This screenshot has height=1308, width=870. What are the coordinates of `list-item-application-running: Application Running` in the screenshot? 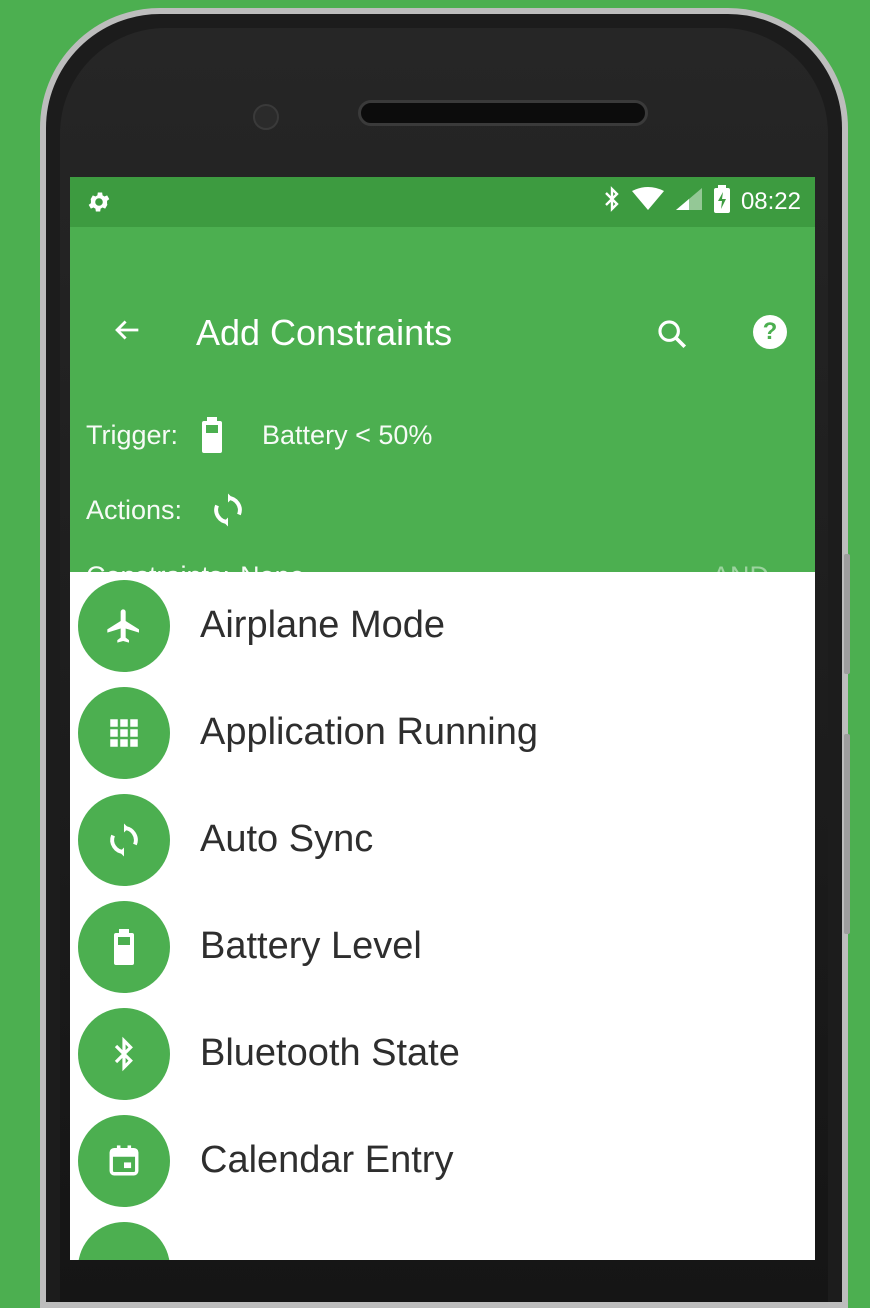 It's located at (442, 732).